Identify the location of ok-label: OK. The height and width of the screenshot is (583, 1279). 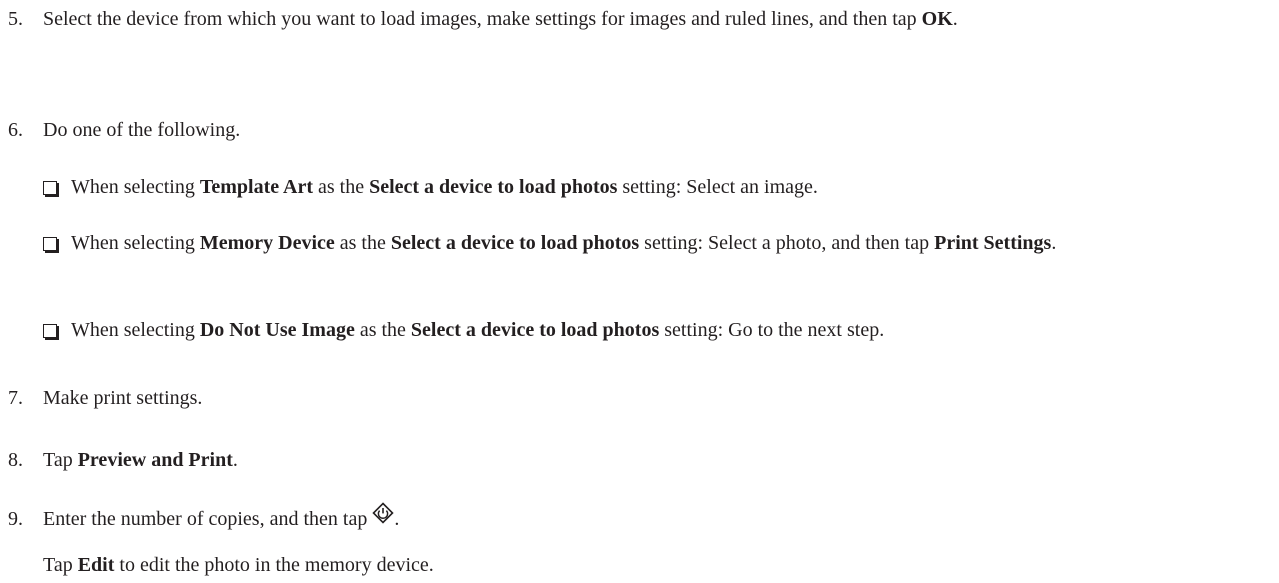
(937, 19).